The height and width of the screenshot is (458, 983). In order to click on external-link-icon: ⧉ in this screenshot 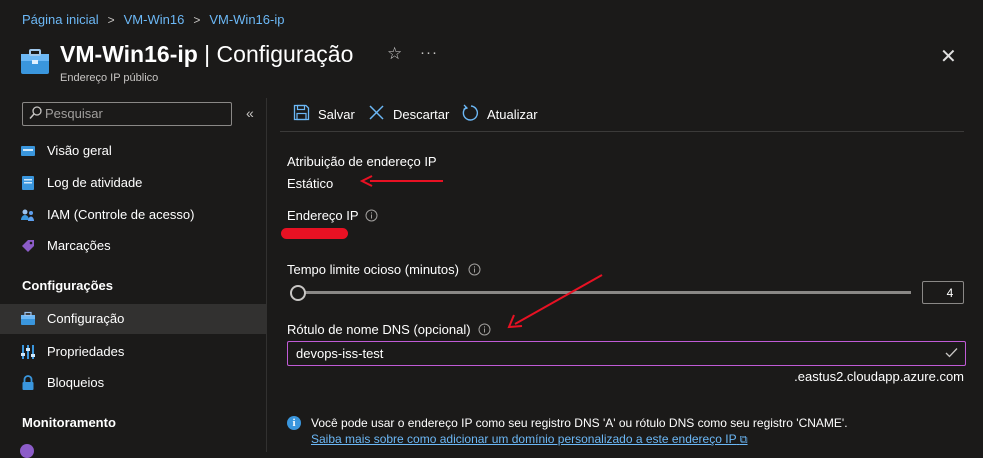, I will do `click(743, 440)`.